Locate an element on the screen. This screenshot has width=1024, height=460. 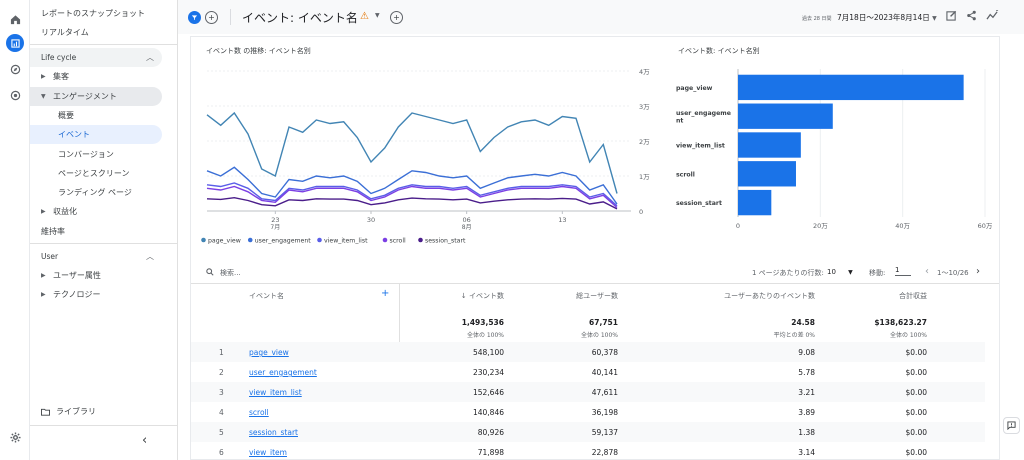
settings-icon is located at coordinates (15, 437).